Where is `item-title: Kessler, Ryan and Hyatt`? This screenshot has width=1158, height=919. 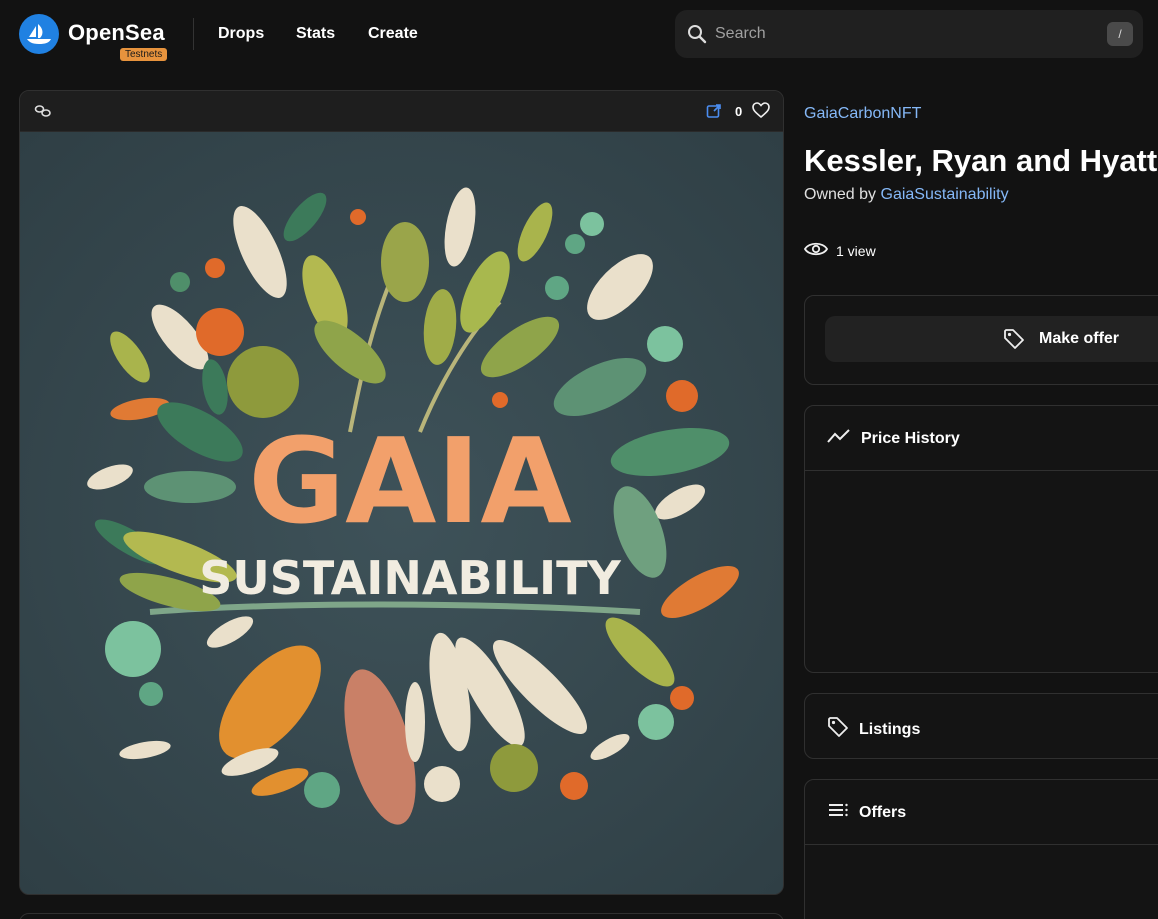 item-title: Kessler, Ryan and Hyatt is located at coordinates (981, 160).